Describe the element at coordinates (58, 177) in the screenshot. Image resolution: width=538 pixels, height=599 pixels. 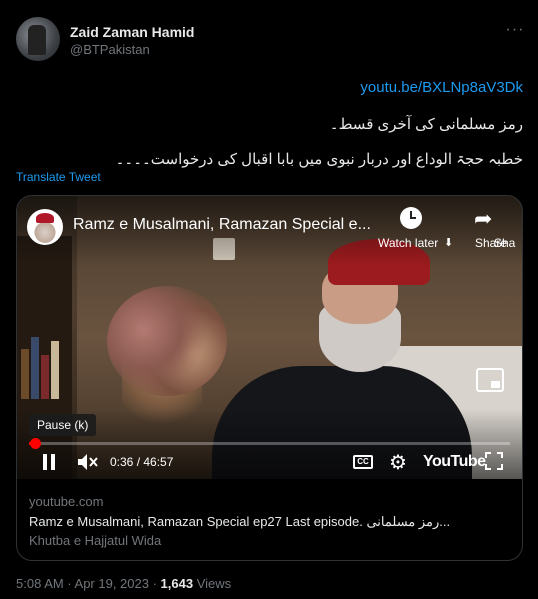
I see `translate-tweet-link: Translate Tweet` at that location.